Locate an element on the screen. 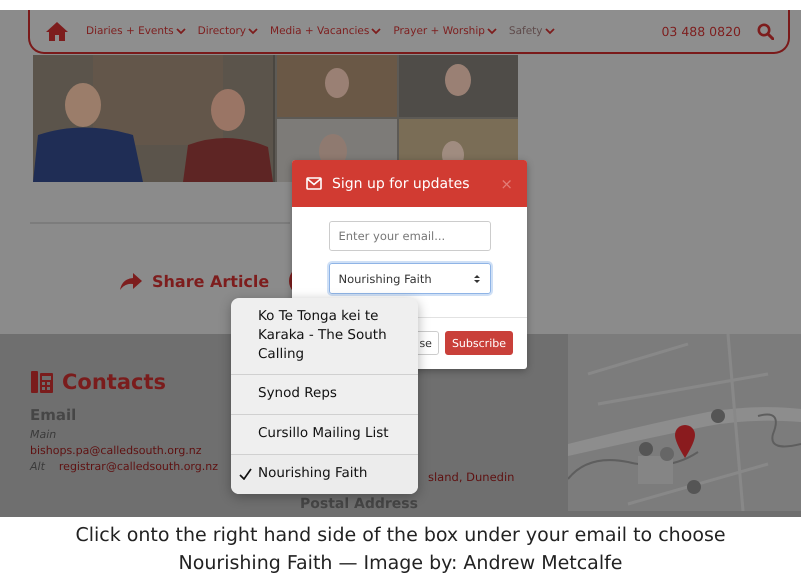 The image size is (801, 580). address-text: sland, Dunedin is located at coordinates (471, 477).